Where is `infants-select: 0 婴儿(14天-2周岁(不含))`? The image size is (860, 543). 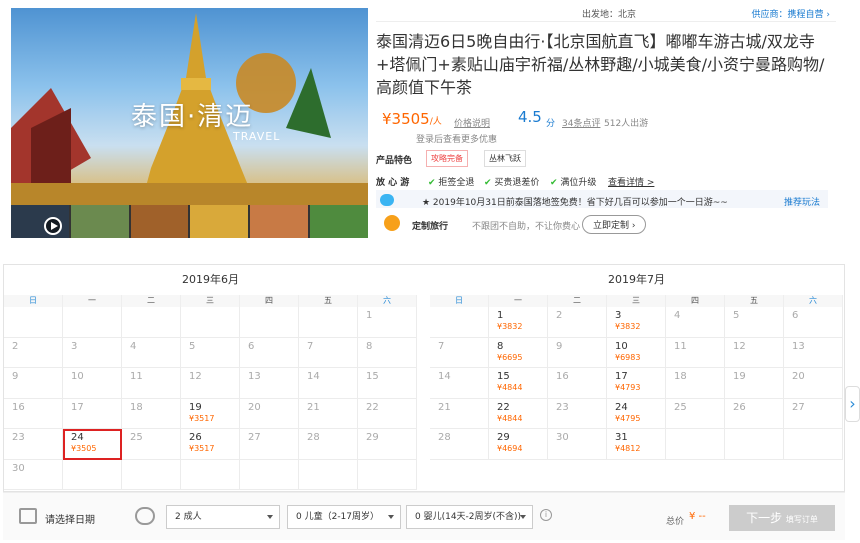
infants-select: 0 婴儿(14天-2周岁(不含)) is located at coordinates (469, 517).